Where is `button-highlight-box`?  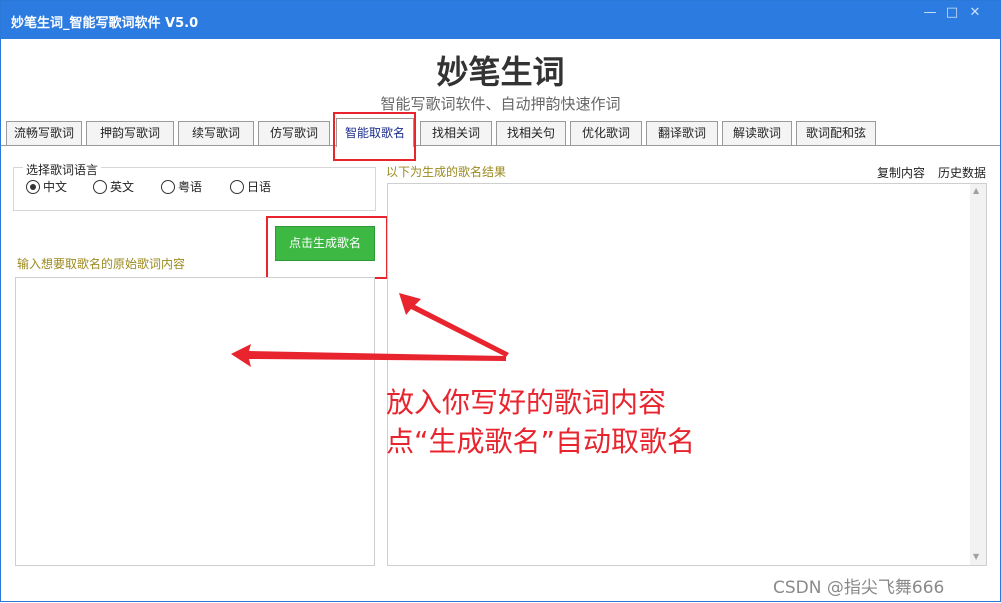
button-highlight-box is located at coordinates (327, 247).